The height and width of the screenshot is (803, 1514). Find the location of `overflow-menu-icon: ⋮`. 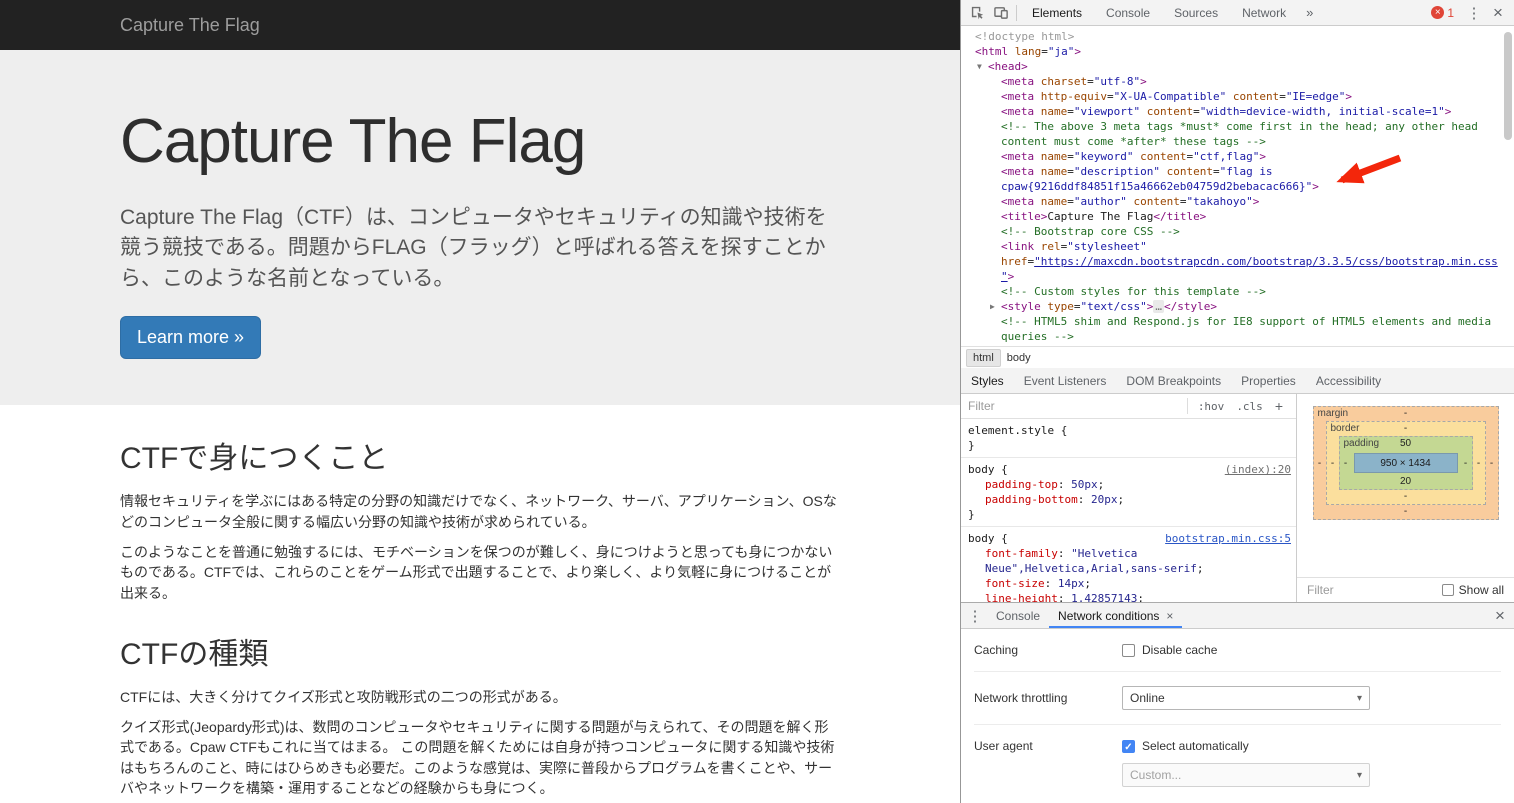

overflow-menu-icon: ⋮ is located at coordinates (1474, 12).